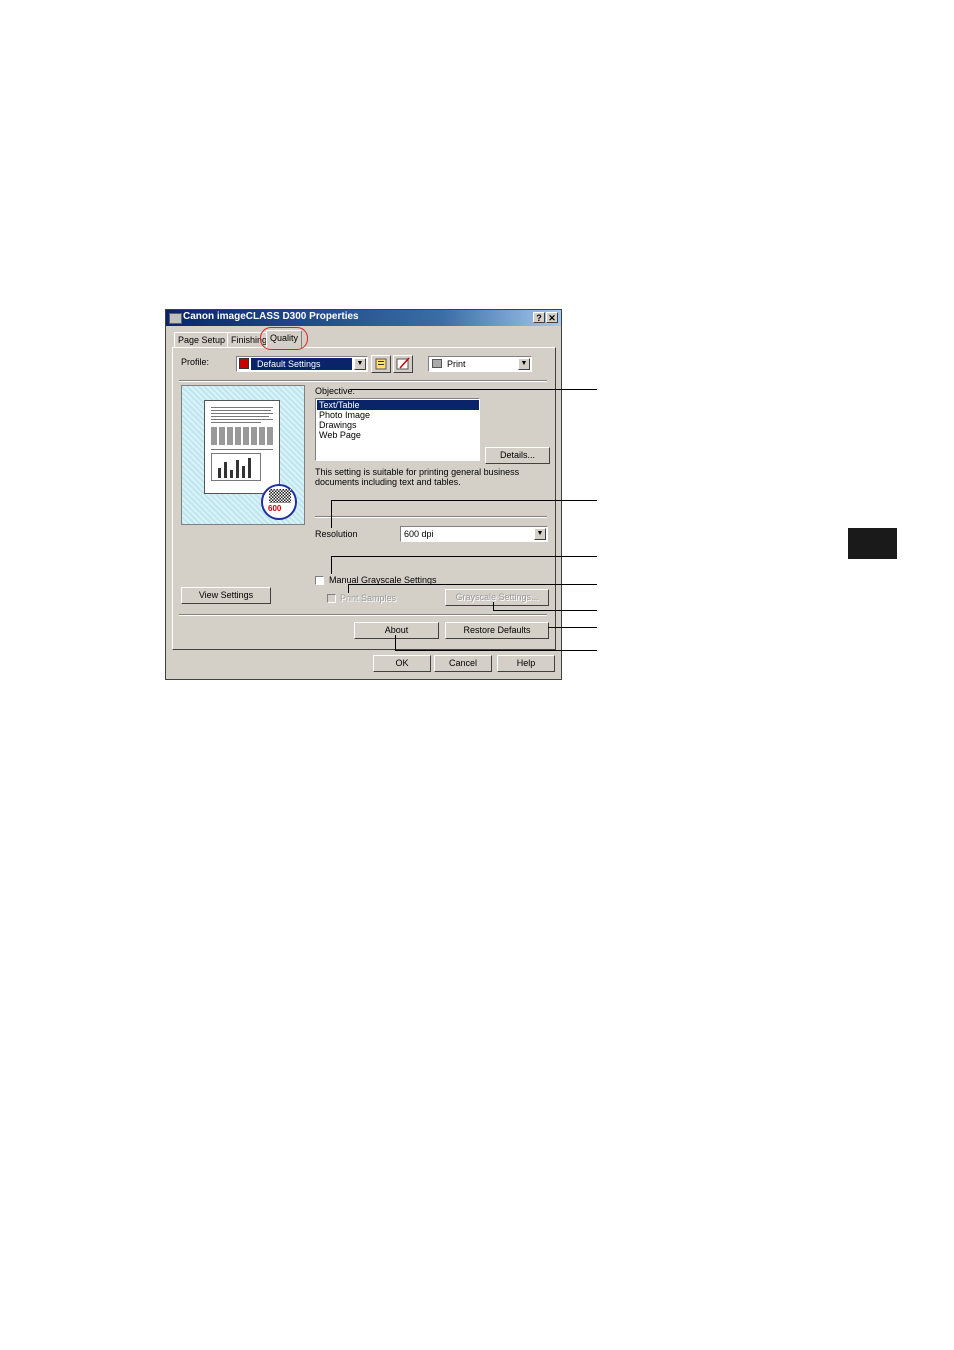  What do you see at coordinates (275, 508) in the screenshot?
I see `dpi-badge-text: 600` at bounding box center [275, 508].